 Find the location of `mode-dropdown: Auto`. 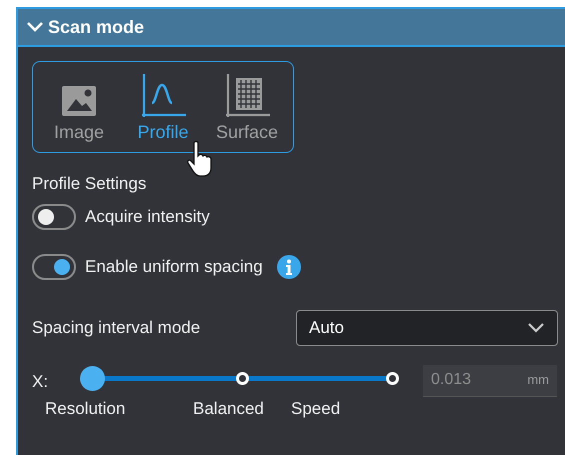

mode-dropdown: Auto is located at coordinates (427, 328).